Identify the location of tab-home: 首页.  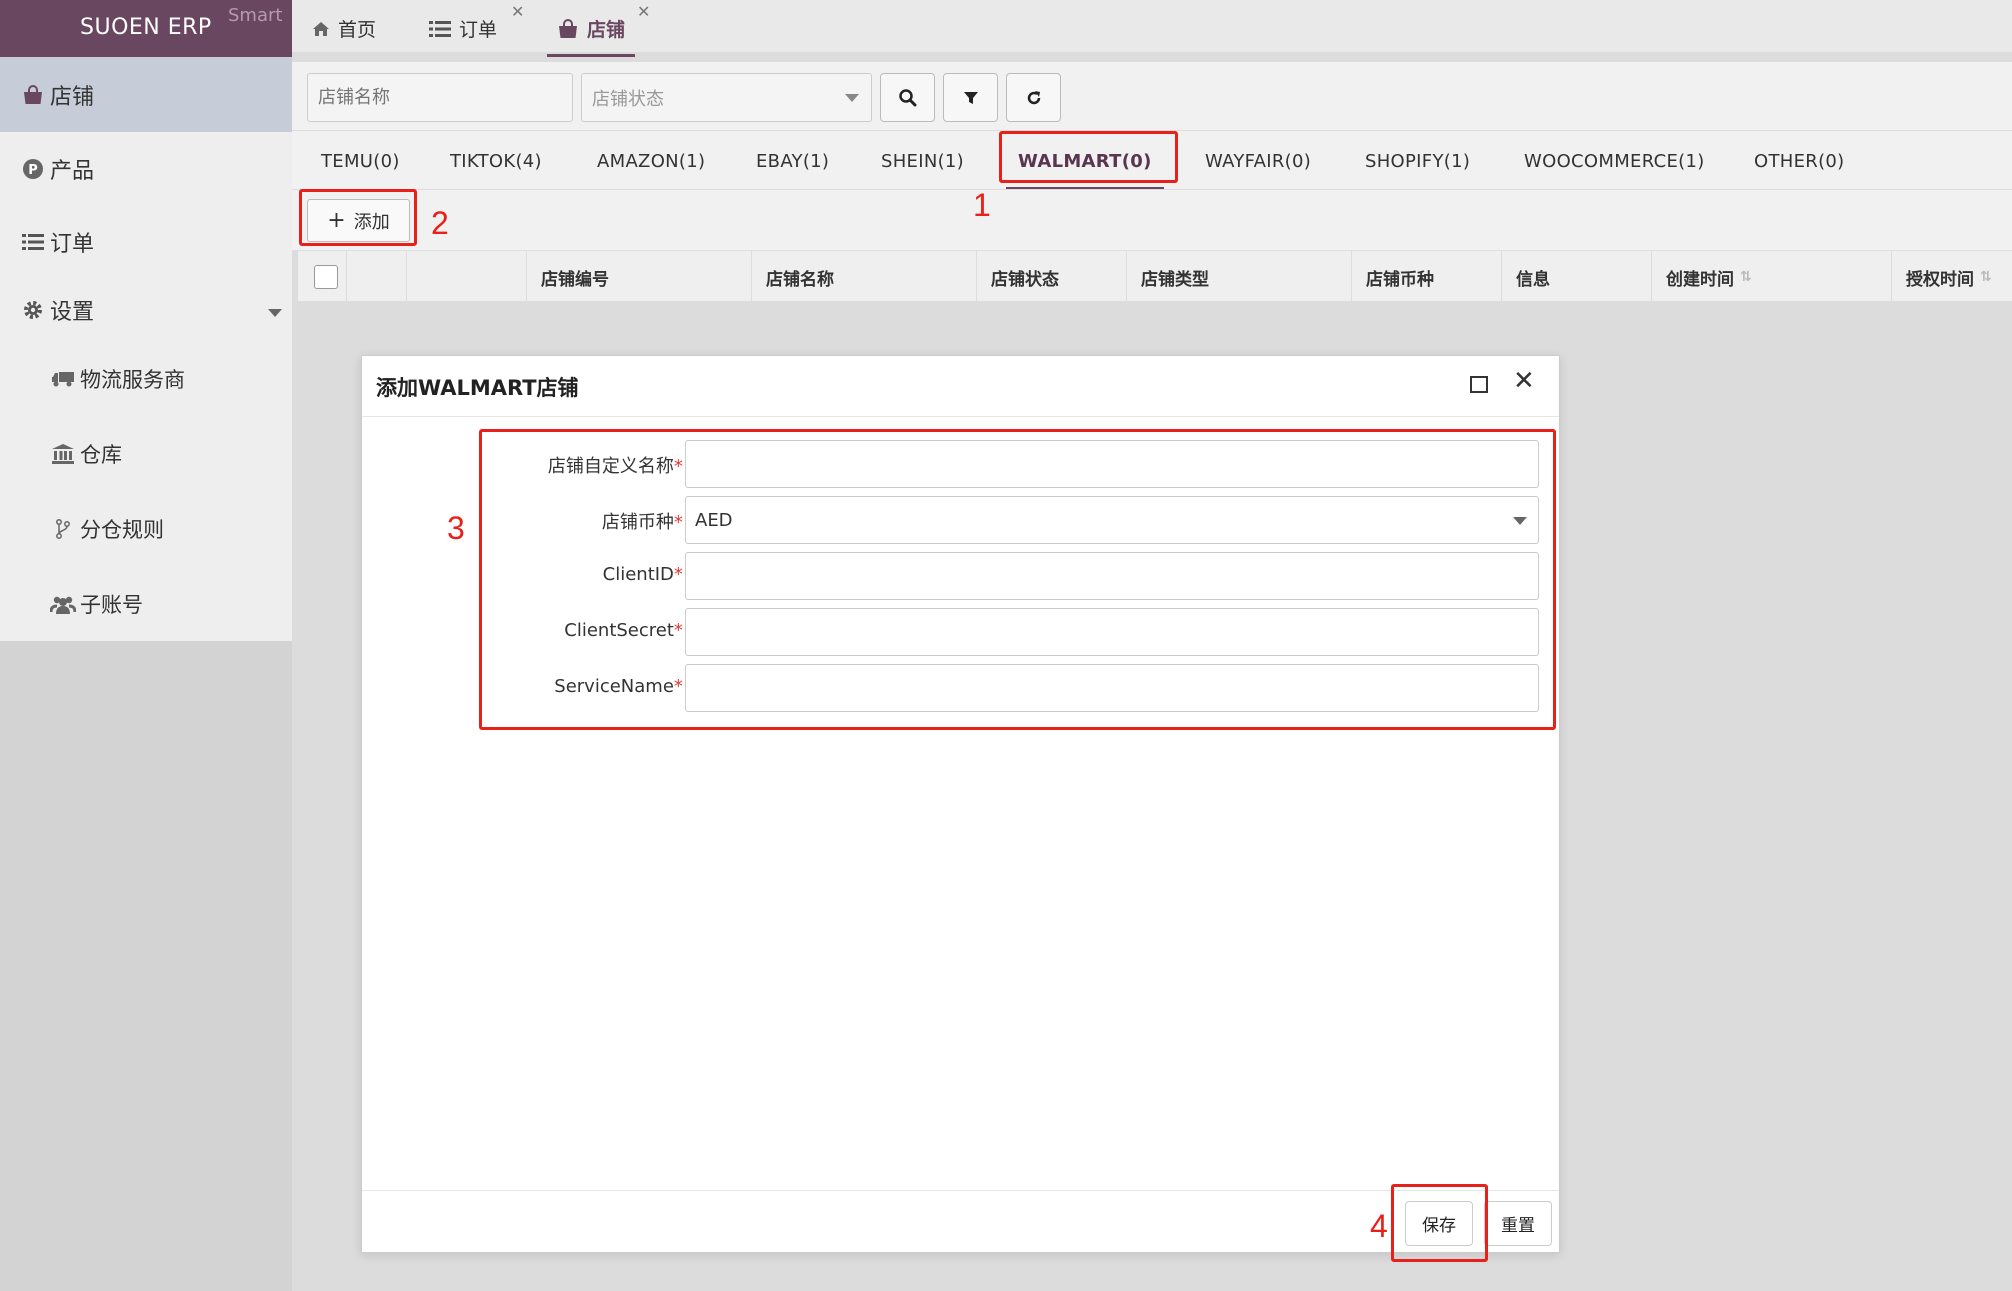
(344, 28).